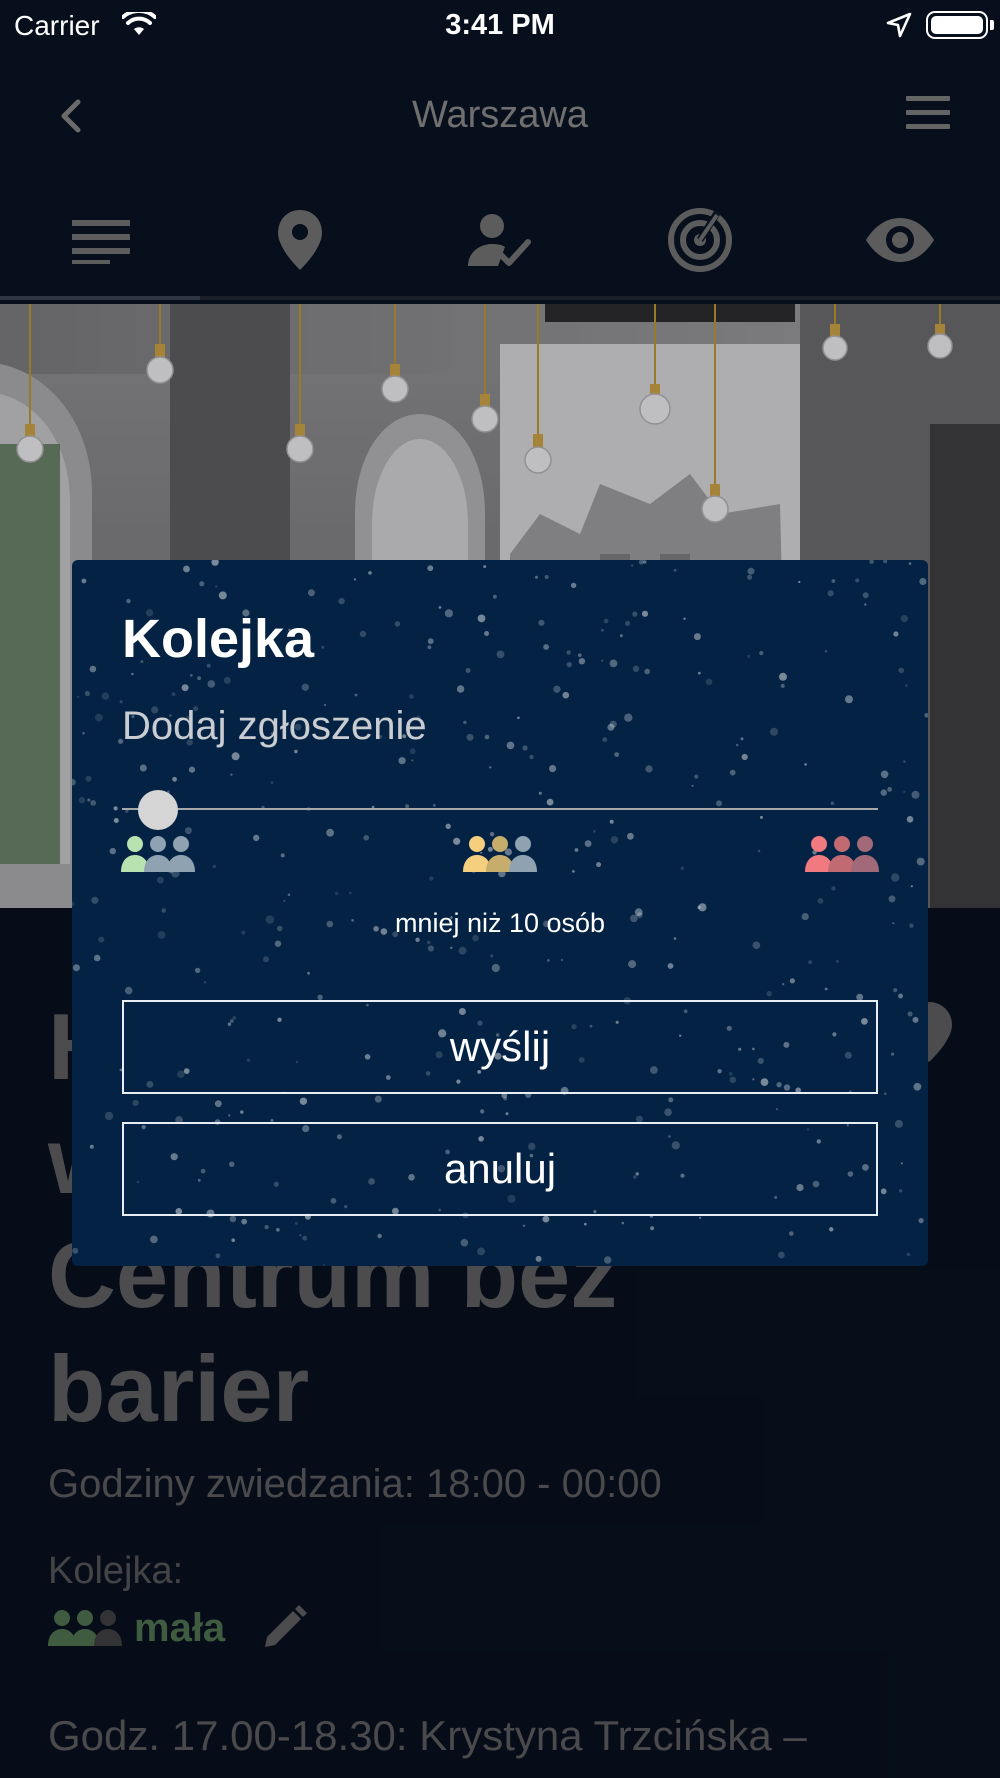  I want to click on dialog-subtitle: Dodaj zgłoszenie, so click(274, 726).